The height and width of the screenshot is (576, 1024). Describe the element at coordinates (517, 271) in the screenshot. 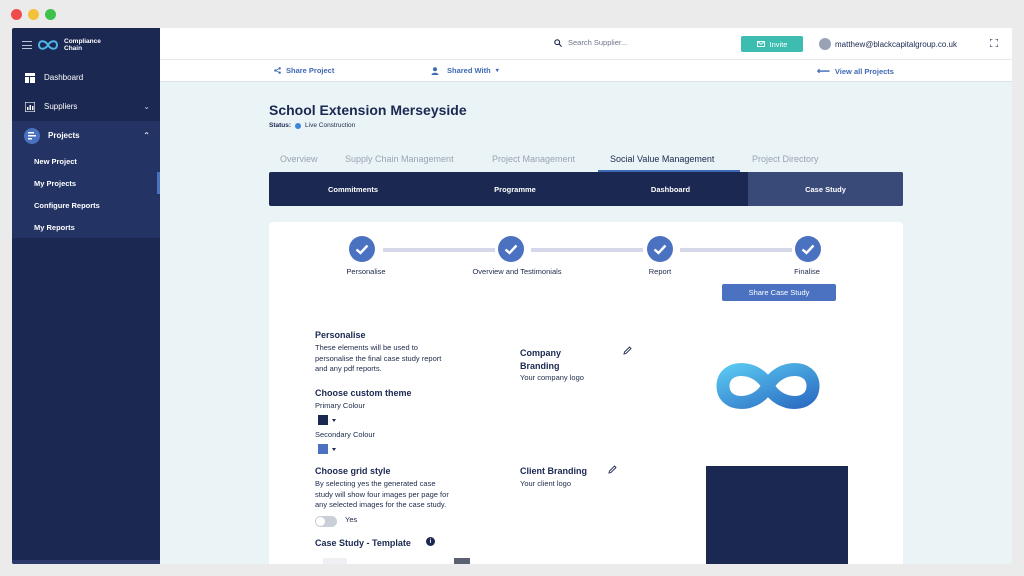

I see `step-label-overview: Overview and Testimonials` at that location.